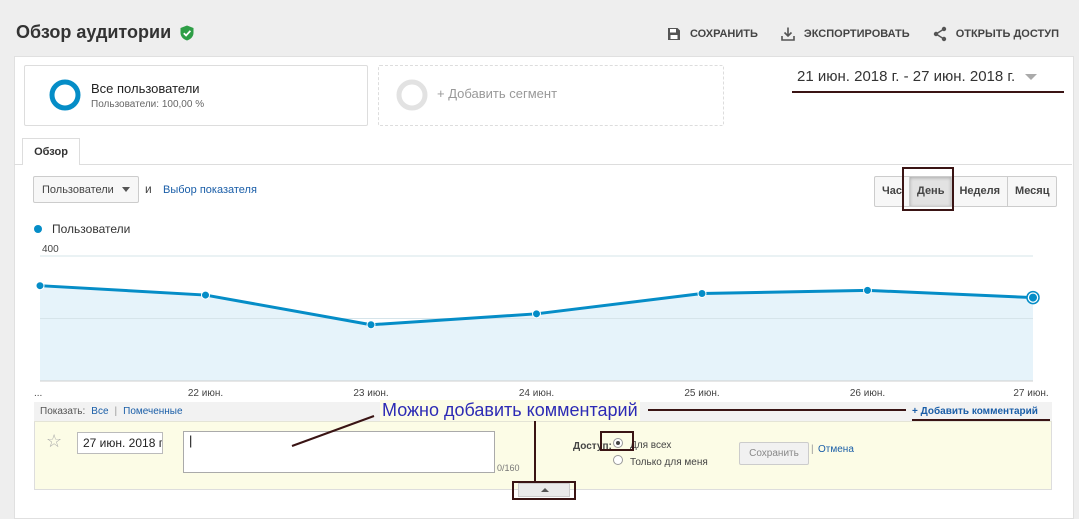 Image resolution: width=1079 pixels, height=519 pixels. I want to click on metric-select: Пользователи, so click(86, 189).